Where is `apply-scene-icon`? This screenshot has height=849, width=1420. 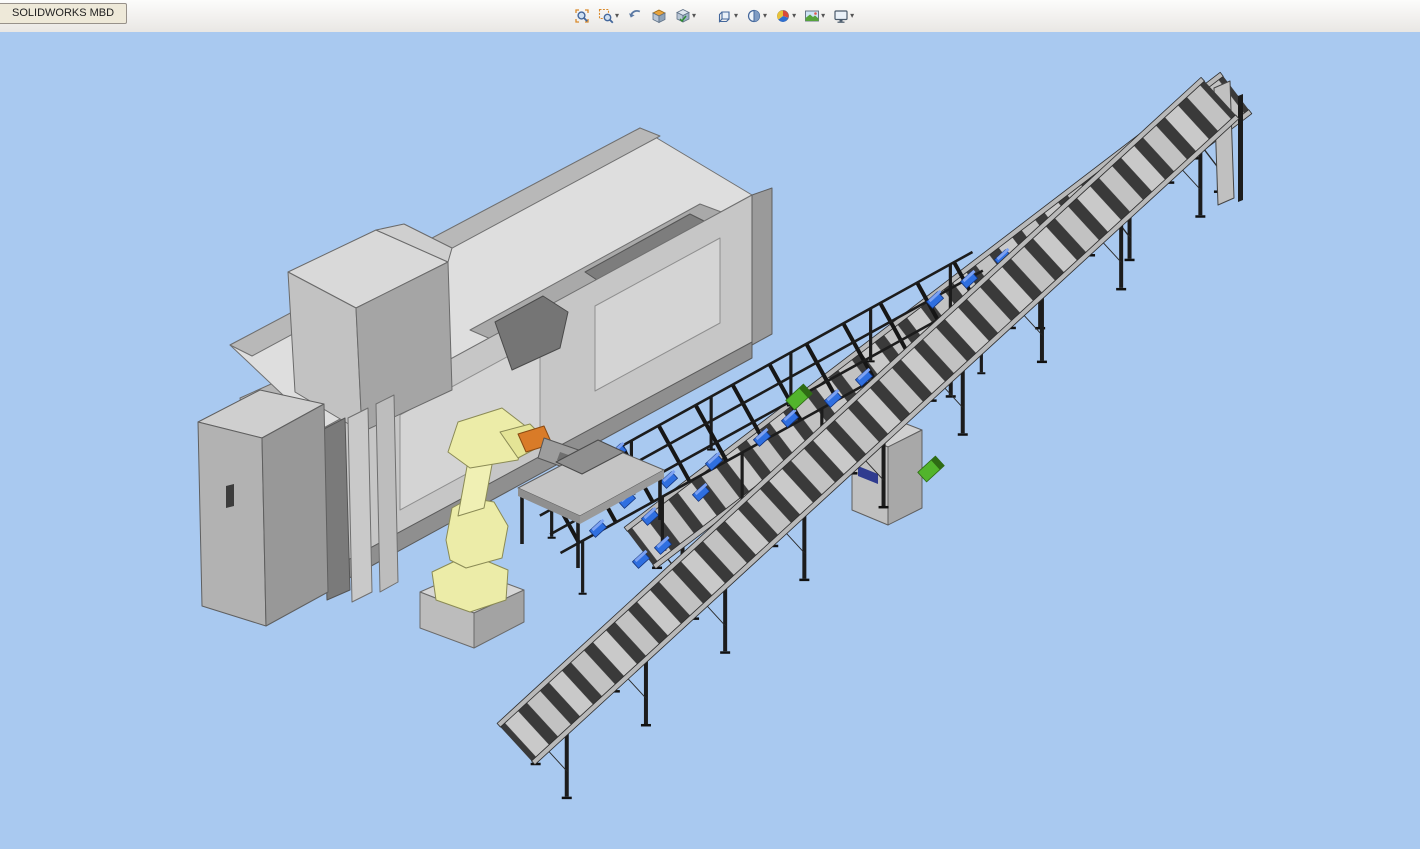
apply-scene-icon is located at coordinates (812, 16).